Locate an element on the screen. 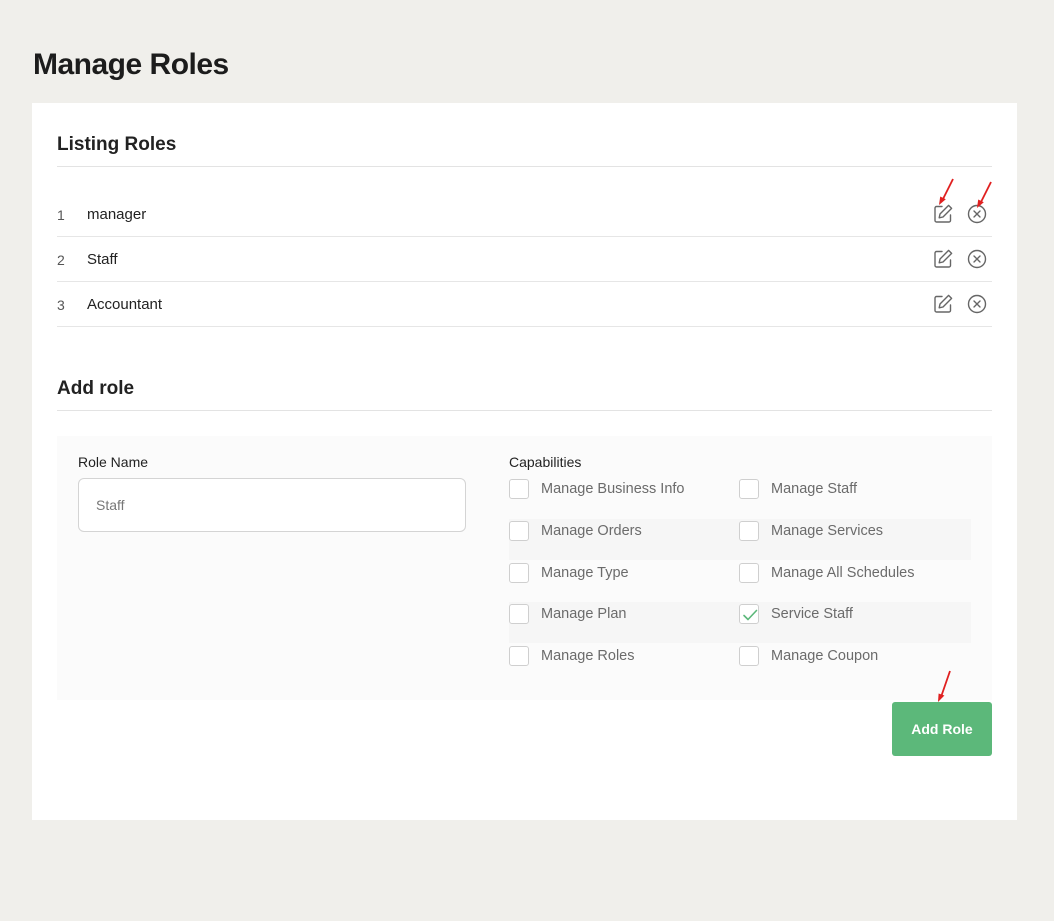 The width and height of the screenshot is (1054, 921). capability-label: Manage Orders is located at coordinates (591, 531).